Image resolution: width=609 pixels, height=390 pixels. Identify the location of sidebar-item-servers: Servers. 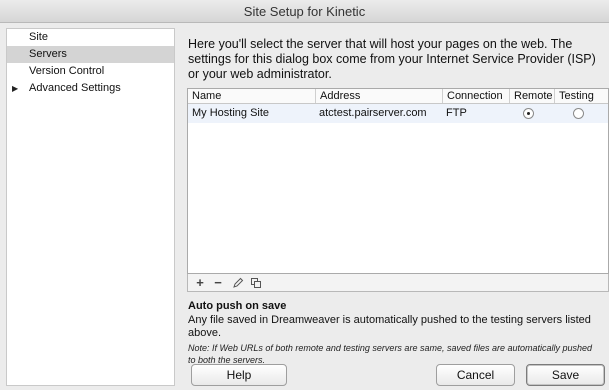
(90, 54).